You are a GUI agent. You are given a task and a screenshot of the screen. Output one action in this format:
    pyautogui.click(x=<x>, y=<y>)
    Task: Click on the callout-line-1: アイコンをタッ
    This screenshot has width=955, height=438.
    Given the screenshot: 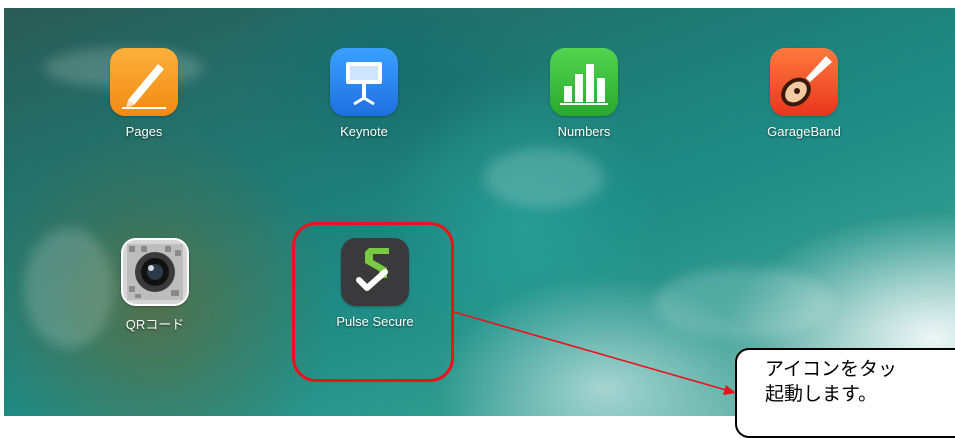 What is the action you would take?
    pyautogui.click(x=831, y=369)
    